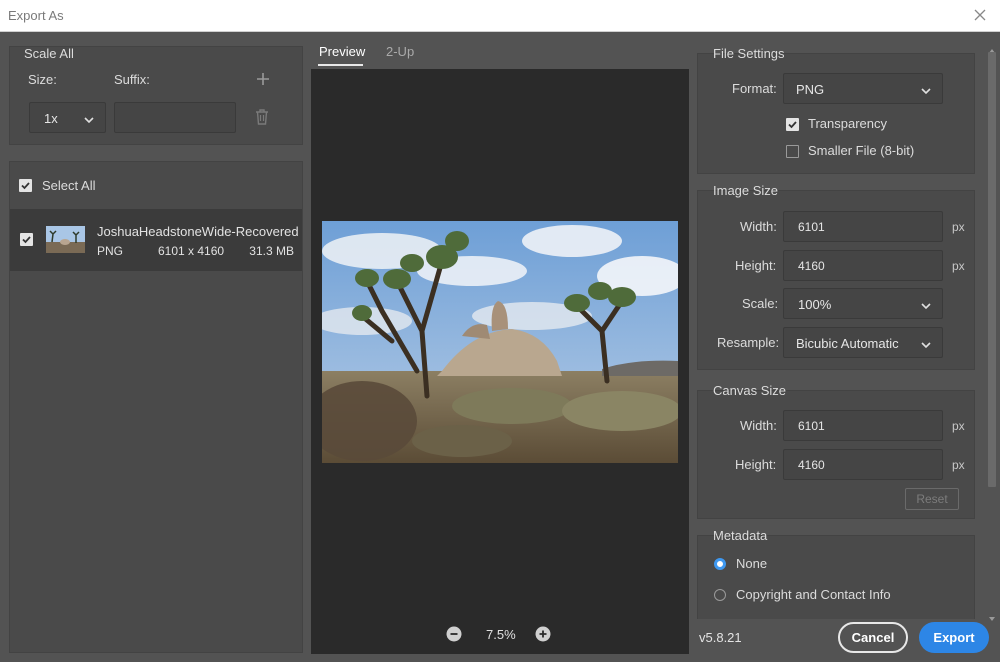 This screenshot has height=662, width=1000. What do you see at coordinates (720, 595) in the screenshot?
I see `metadata-copyright-radio` at bounding box center [720, 595].